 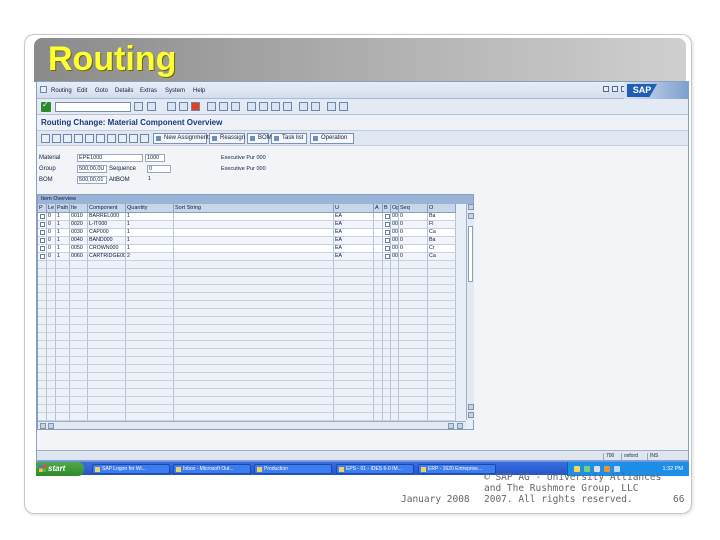 What do you see at coordinates (343, 106) in the screenshot?
I see `layout-icon` at bounding box center [343, 106].